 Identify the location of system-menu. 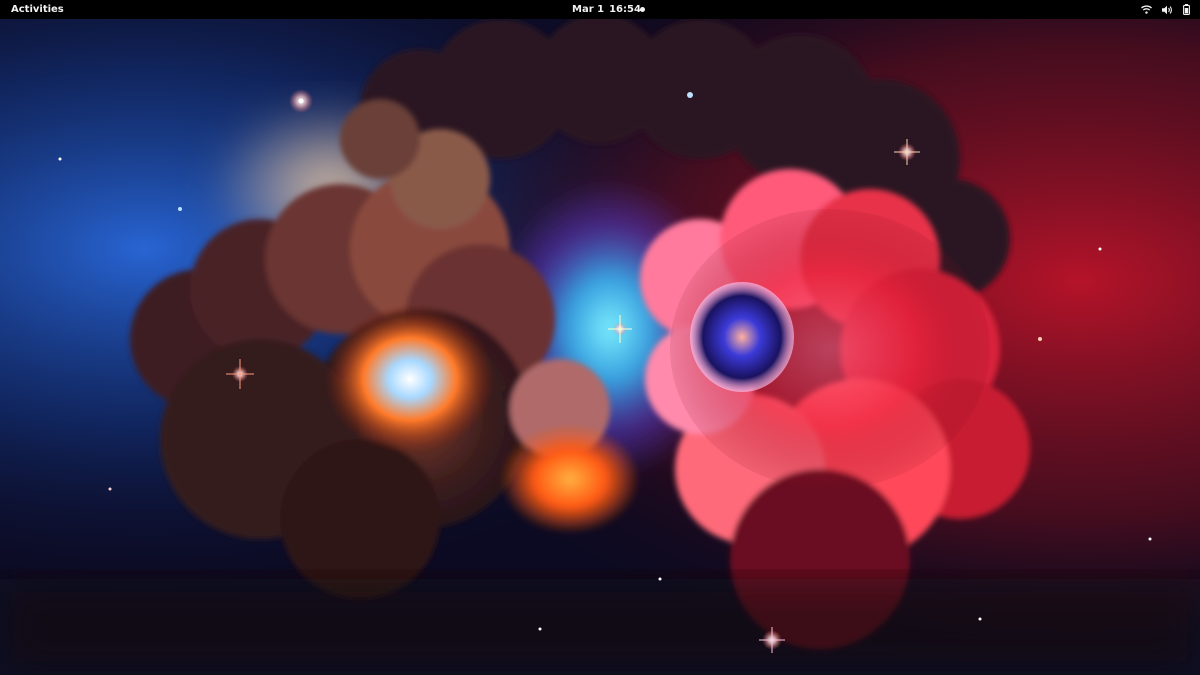
(1165, 9).